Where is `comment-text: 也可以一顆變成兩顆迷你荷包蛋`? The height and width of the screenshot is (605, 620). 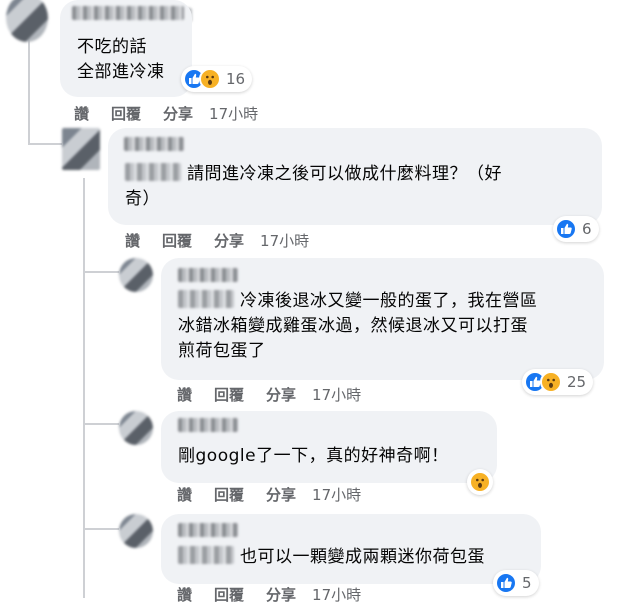
comment-text: 也可以一顆變成兩顆迷你荷包蛋 is located at coordinates (331, 557).